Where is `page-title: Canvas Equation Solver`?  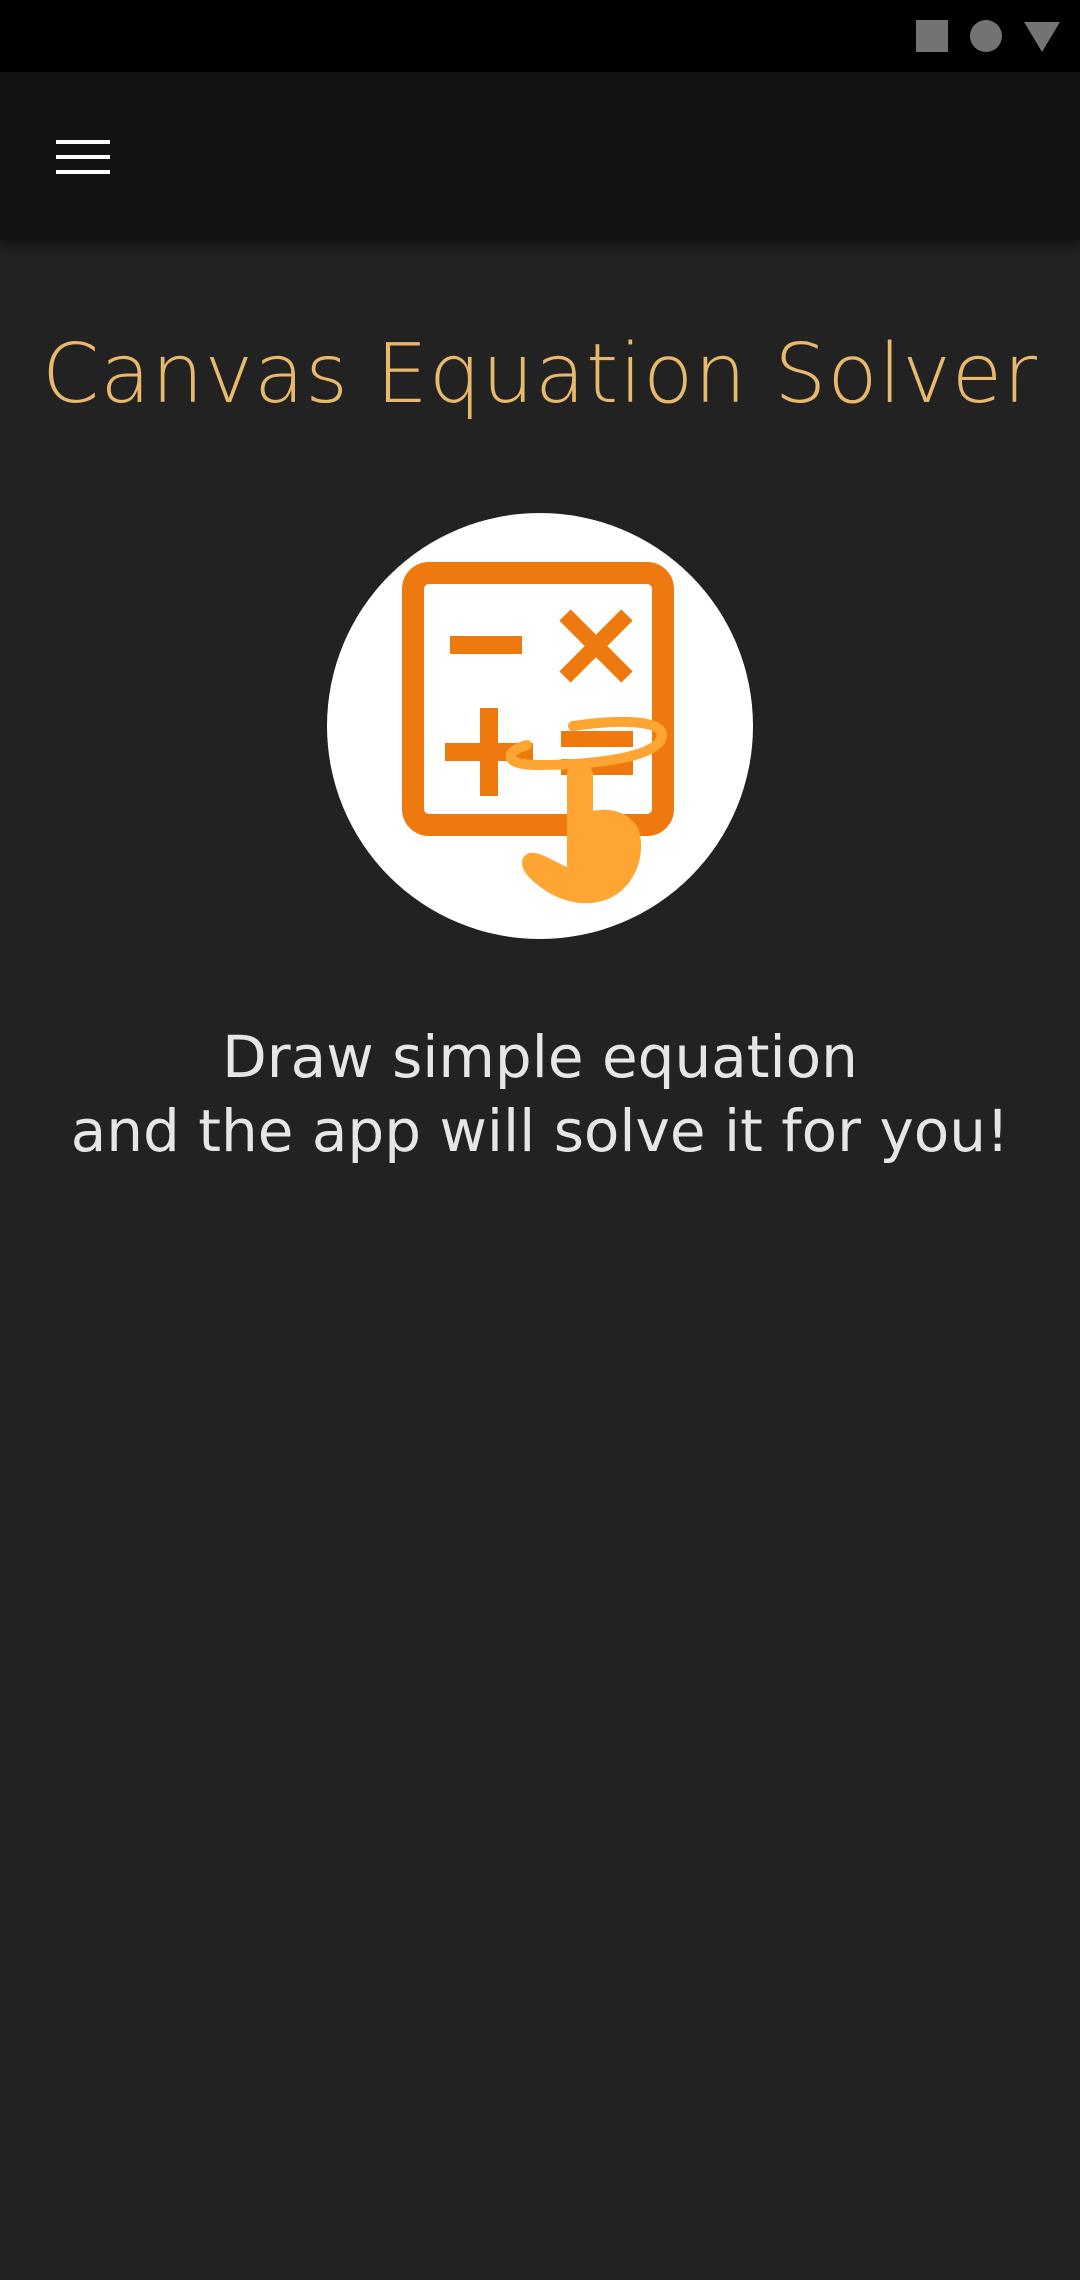
page-title: Canvas Equation Solver is located at coordinates (540, 374).